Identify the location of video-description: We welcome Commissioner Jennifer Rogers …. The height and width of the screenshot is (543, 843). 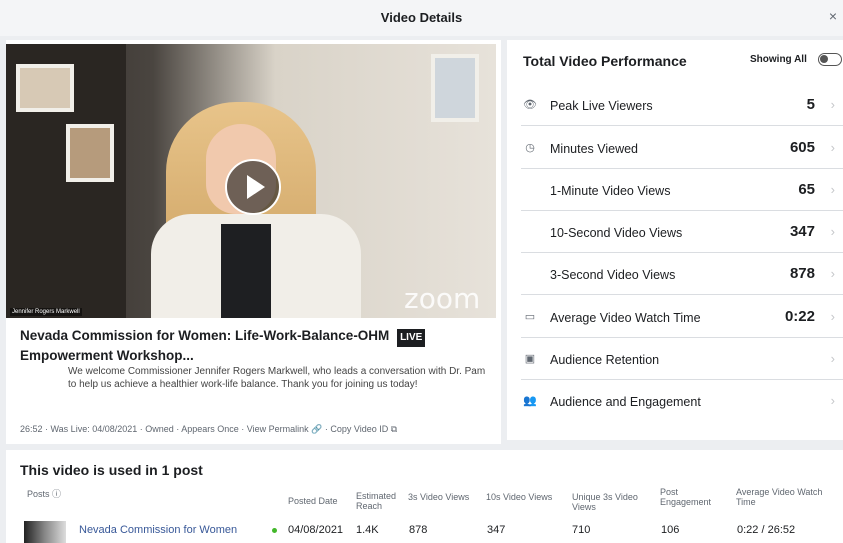
(277, 378).